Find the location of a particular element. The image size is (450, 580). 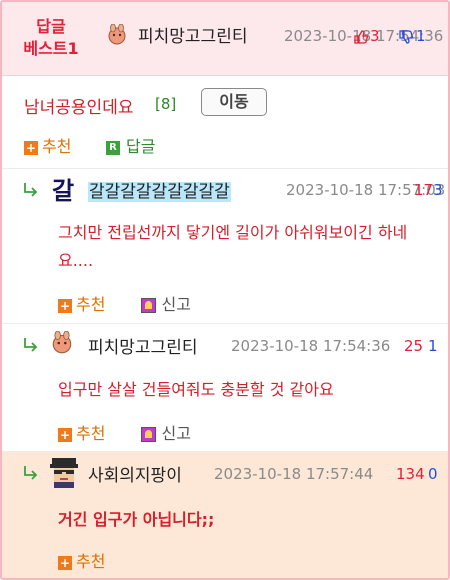

comment-upvotes: 25 is located at coordinates (414, 346).